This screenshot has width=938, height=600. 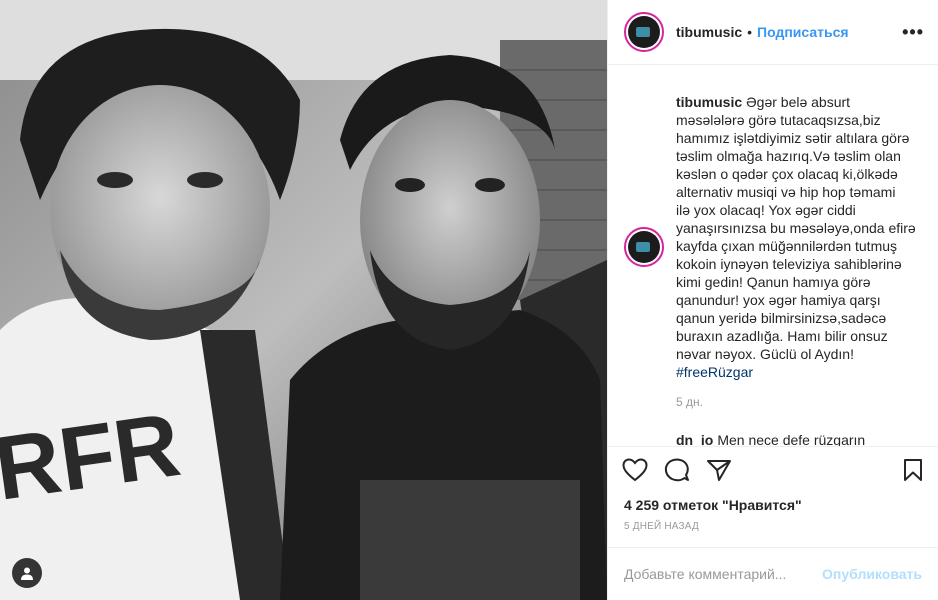 What do you see at coordinates (778, 120) in the screenshot?
I see `caption-line: məsələlərə görə tutacaqsızsa,biz` at bounding box center [778, 120].